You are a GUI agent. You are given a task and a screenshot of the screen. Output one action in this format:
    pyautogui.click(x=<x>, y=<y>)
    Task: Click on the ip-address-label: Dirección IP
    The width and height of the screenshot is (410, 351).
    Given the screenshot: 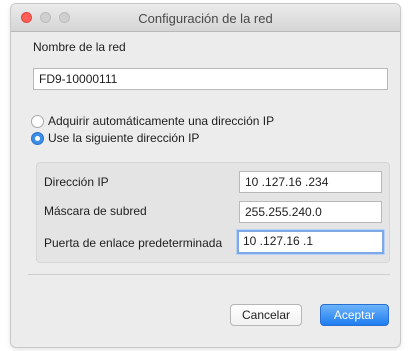 What is the action you would take?
    pyautogui.click(x=76, y=182)
    